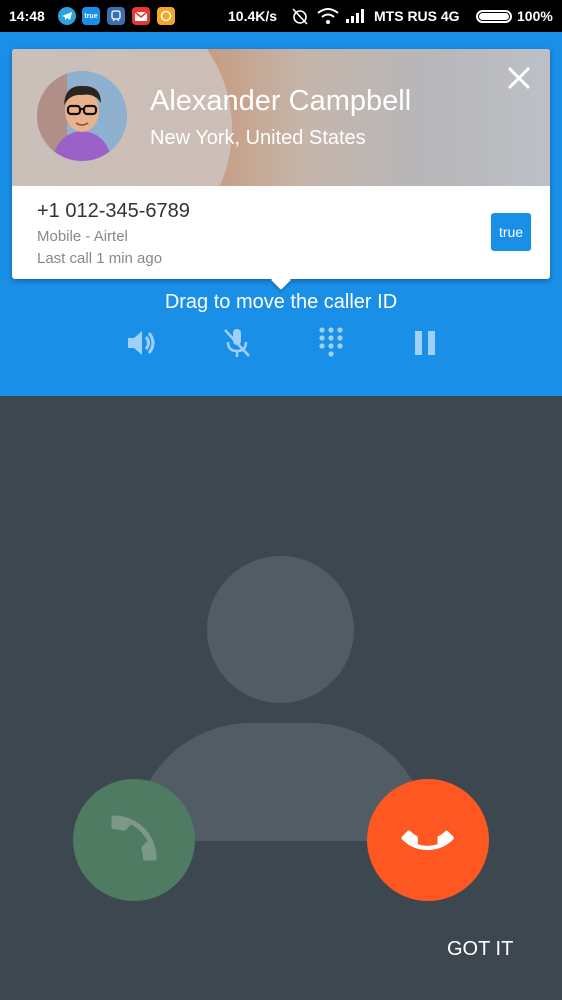  I want to click on battery-icon, so click(494, 16).